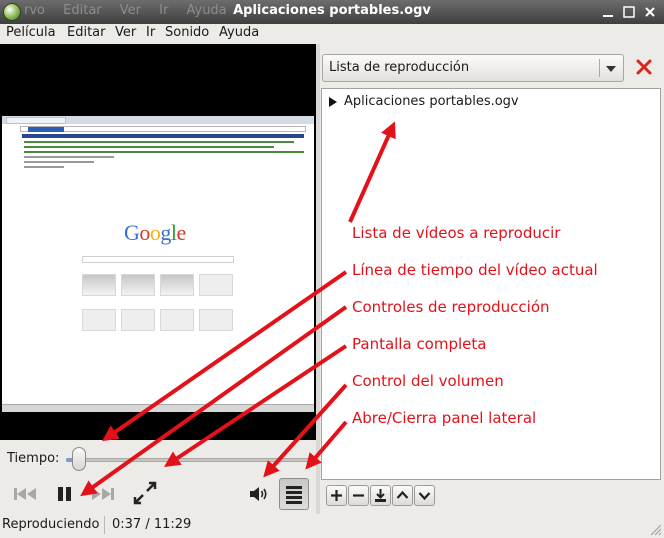 The width and height of the screenshot is (664, 538). Describe the element at coordinates (475, 270) in the screenshot. I see `annotation-timeline: Línea de tiempo del vídeo actual` at that location.